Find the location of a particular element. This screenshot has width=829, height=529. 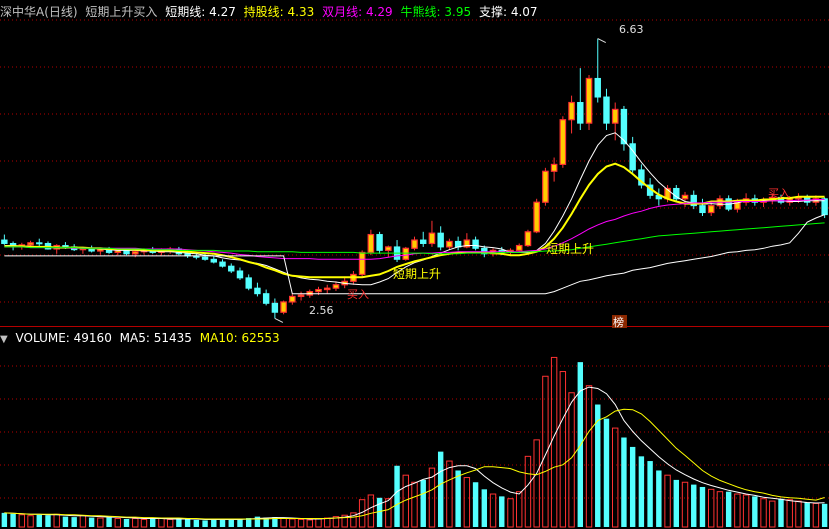

high-price-label: 6.63 is located at coordinates (631, 29).